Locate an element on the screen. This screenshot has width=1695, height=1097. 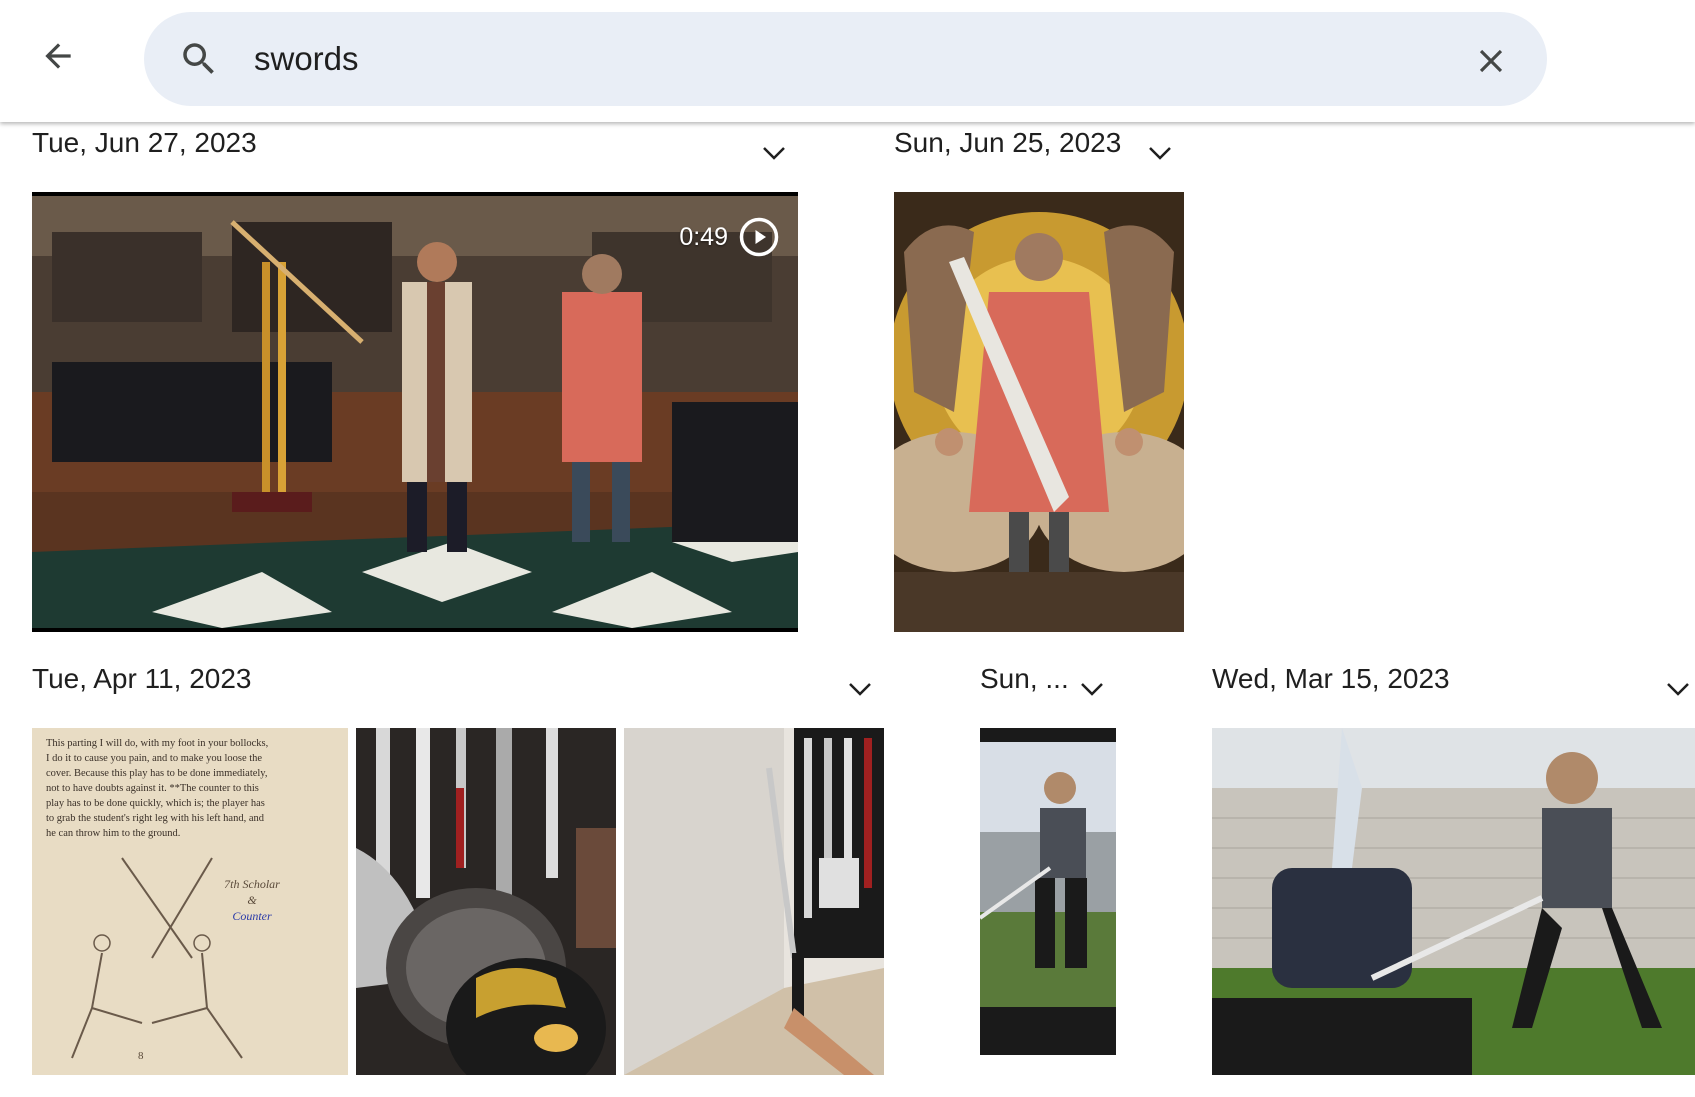
arrow-back-icon is located at coordinates (58, 56).